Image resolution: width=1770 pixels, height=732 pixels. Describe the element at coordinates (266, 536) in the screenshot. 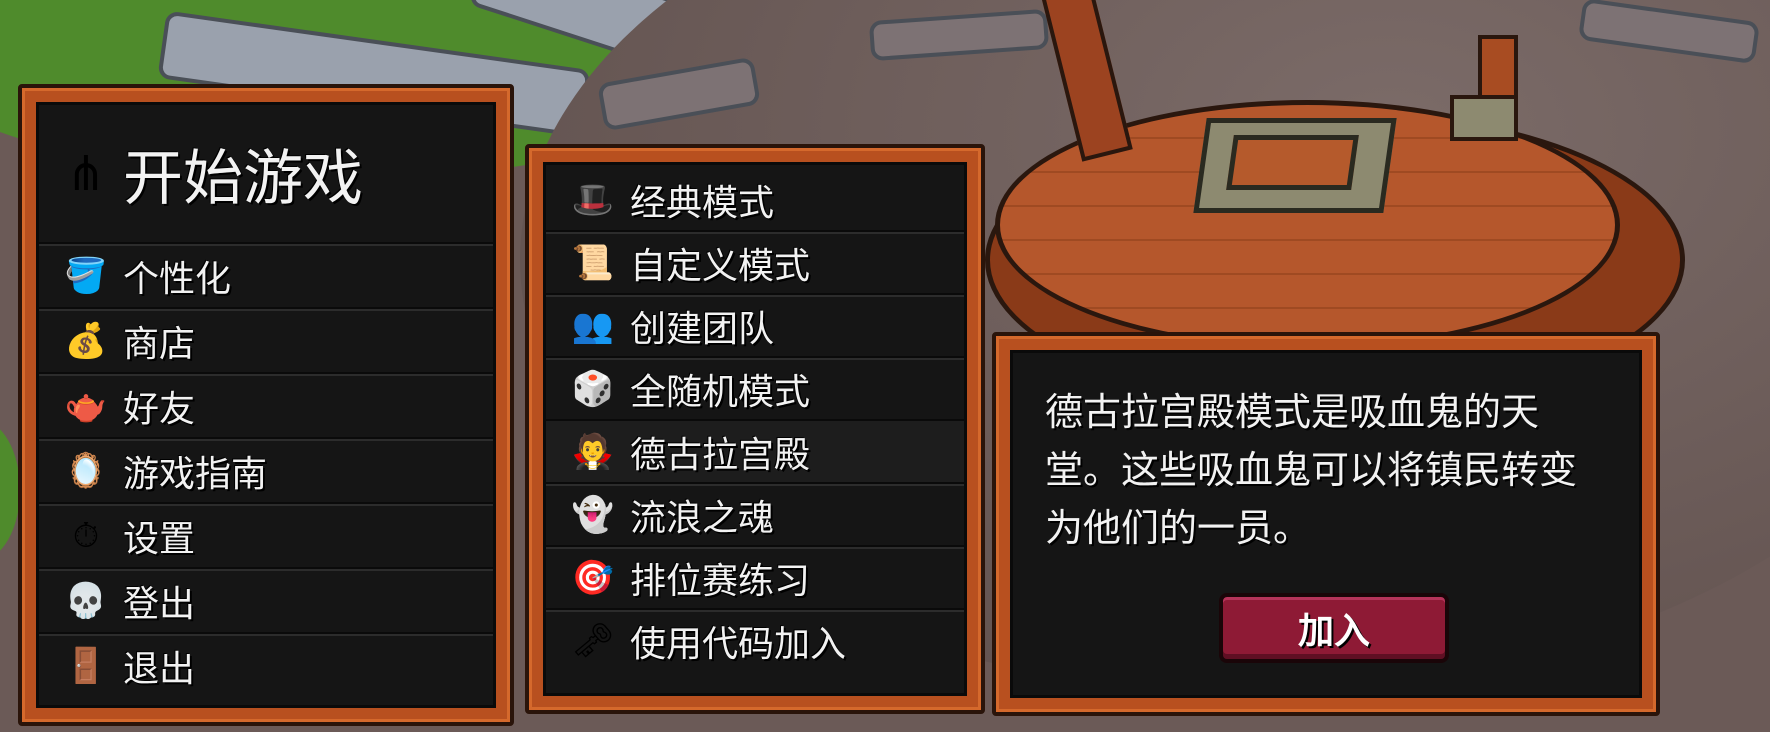

I see `menu-item-settings: ⏱ 设置` at that location.